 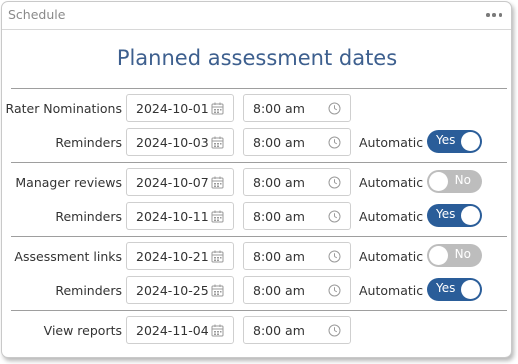 What do you see at coordinates (494, 15) in the screenshot?
I see `more-options-icon` at bounding box center [494, 15].